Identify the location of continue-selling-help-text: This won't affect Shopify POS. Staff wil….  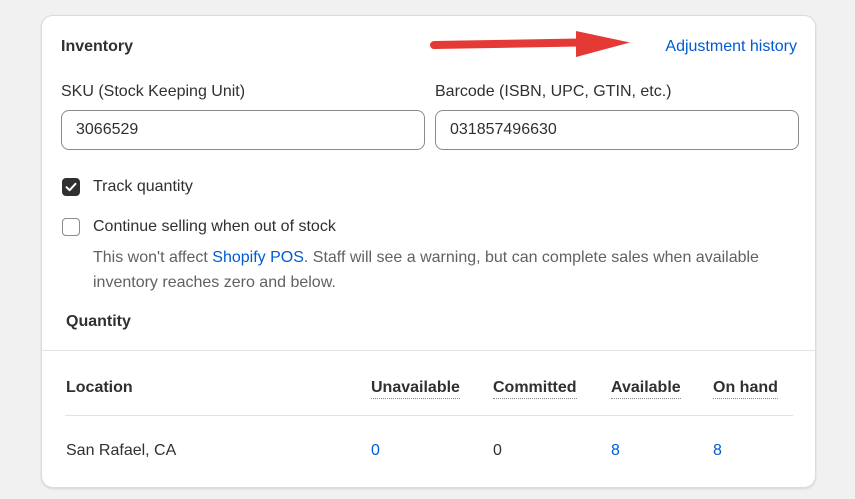
(438, 270).